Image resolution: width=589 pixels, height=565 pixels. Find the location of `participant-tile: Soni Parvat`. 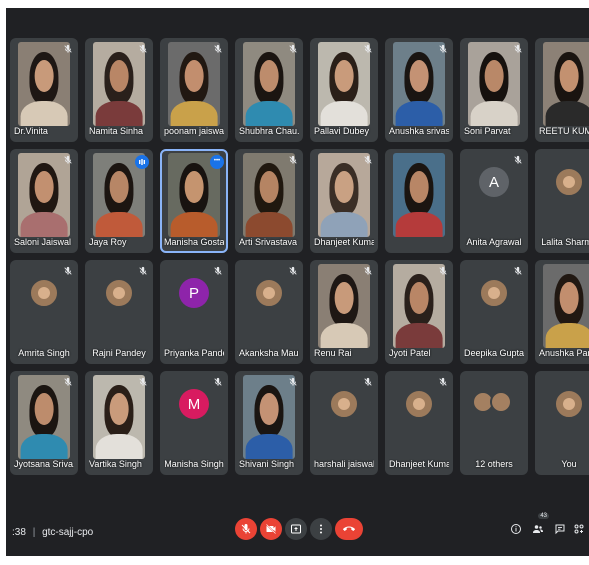

participant-tile: Soni Parvat is located at coordinates (494, 90).